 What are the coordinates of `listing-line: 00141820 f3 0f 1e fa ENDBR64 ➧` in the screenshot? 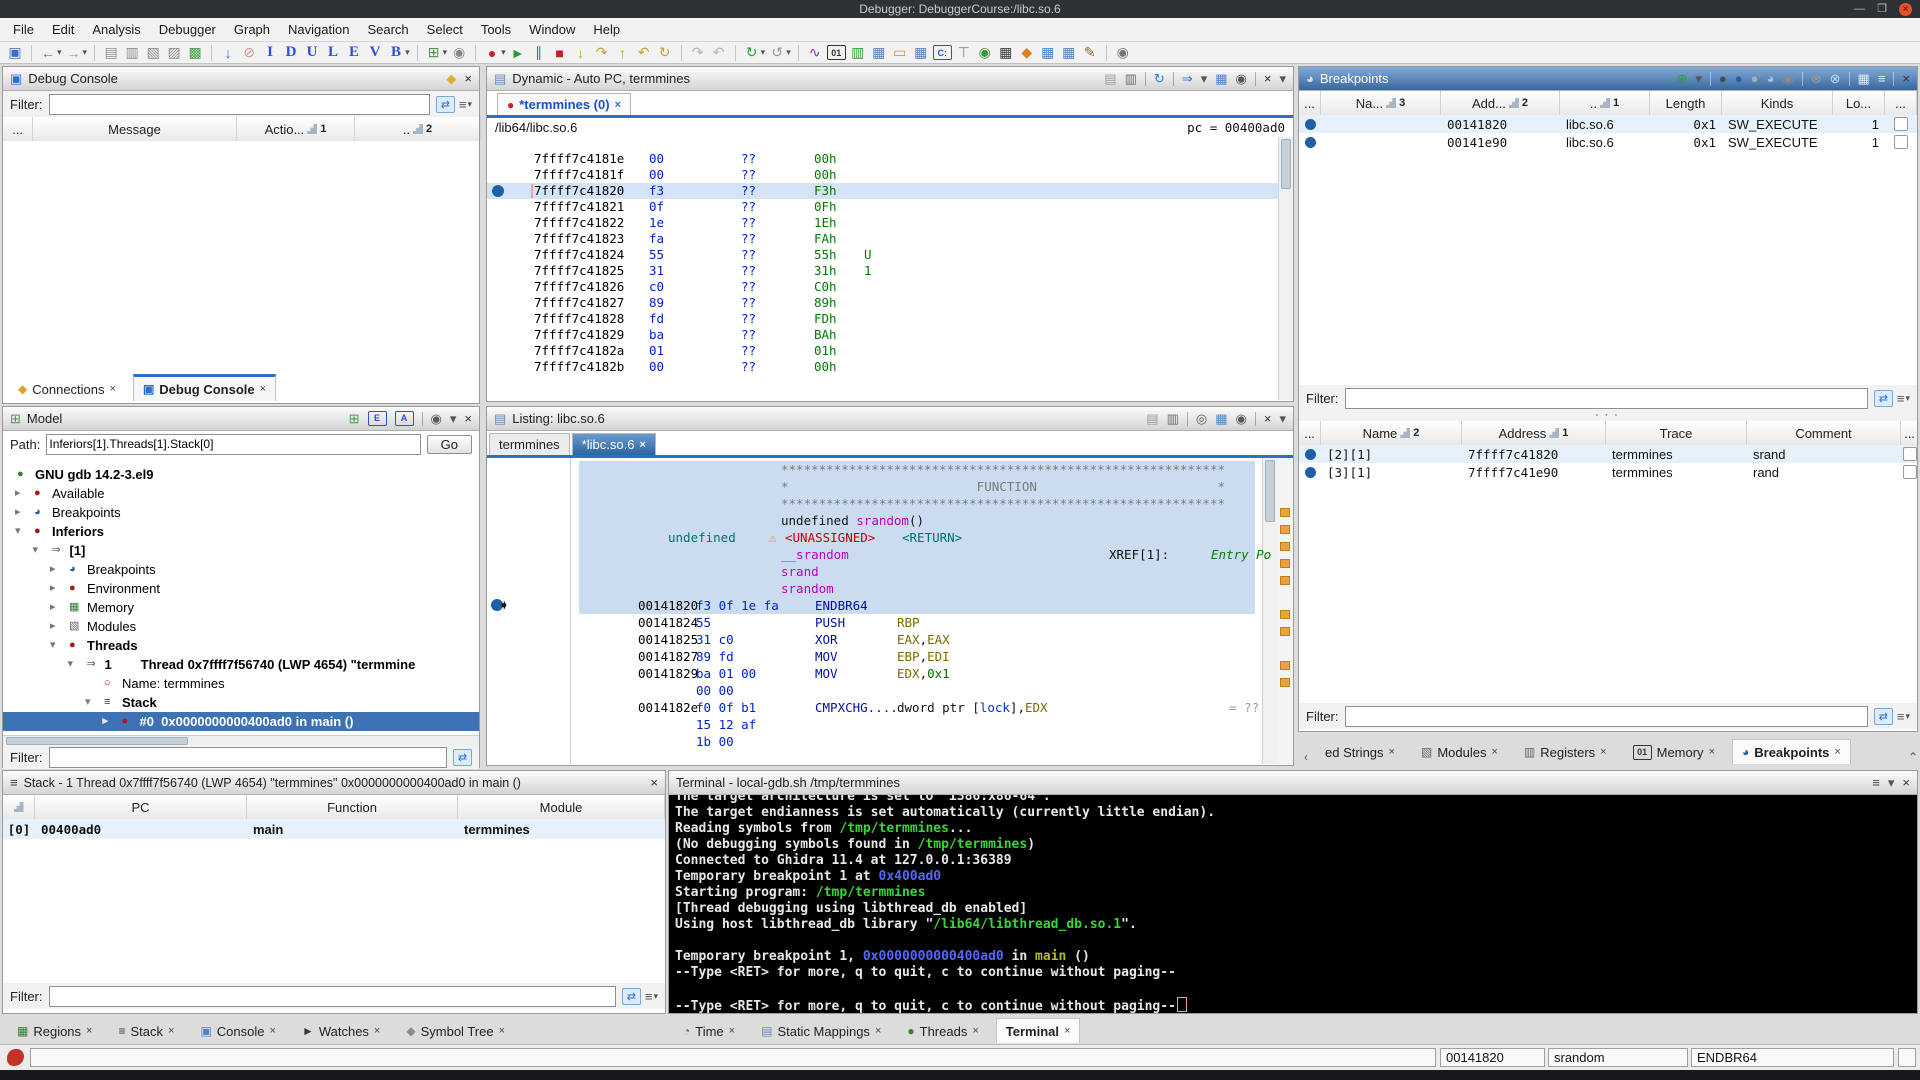 It's located at (879, 605).